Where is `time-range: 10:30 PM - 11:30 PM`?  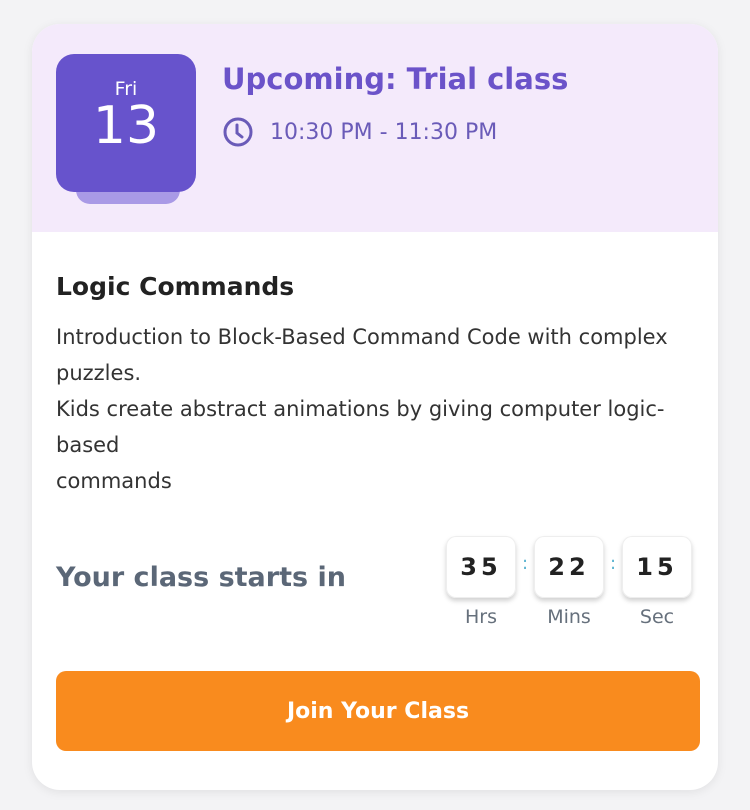
time-range: 10:30 PM - 11:30 PM is located at coordinates (384, 132).